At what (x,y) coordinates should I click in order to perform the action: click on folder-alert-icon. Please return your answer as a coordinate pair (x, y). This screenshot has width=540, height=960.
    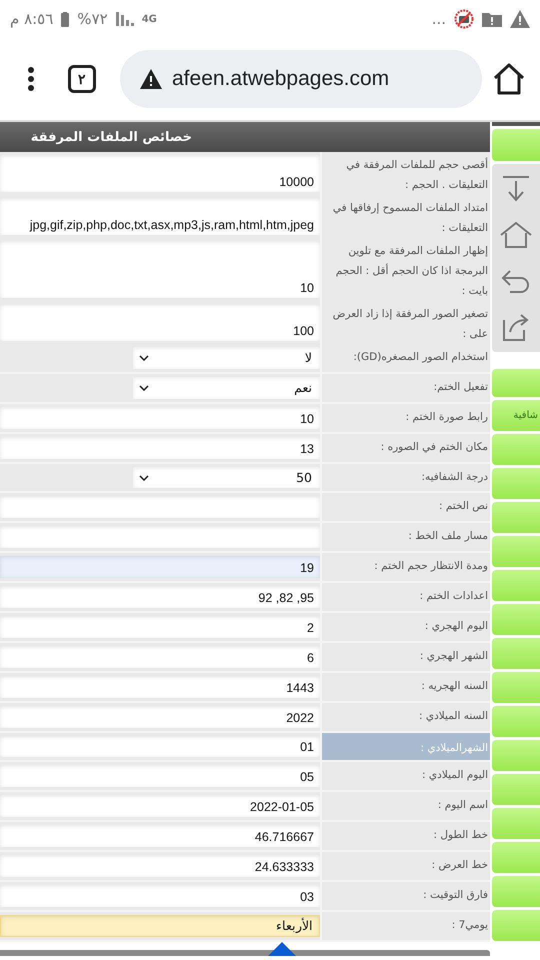
    Looking at the image, I should click on (492, 19).